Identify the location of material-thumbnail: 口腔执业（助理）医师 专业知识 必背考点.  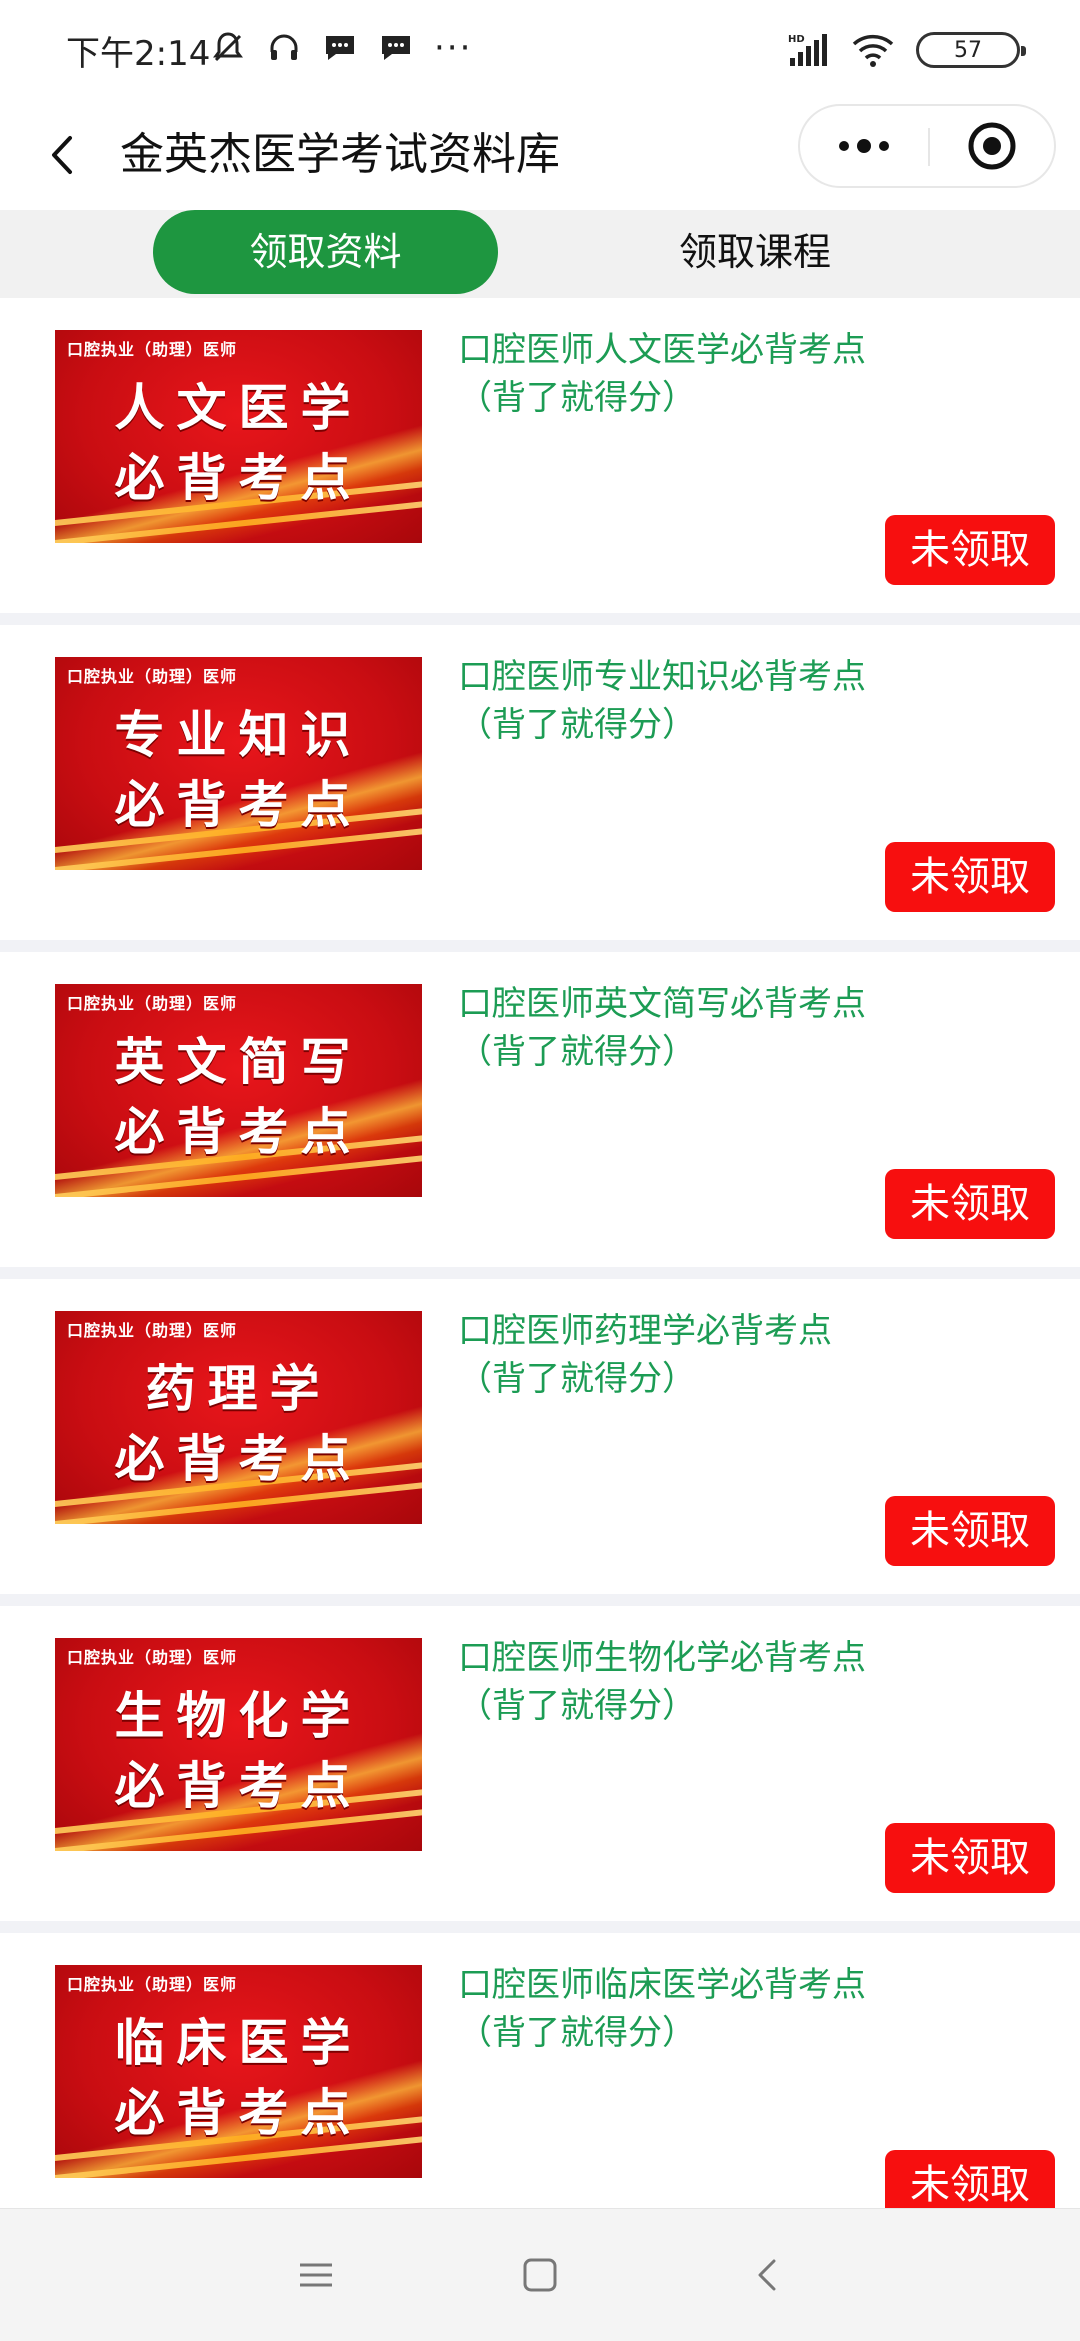
(238, 763).